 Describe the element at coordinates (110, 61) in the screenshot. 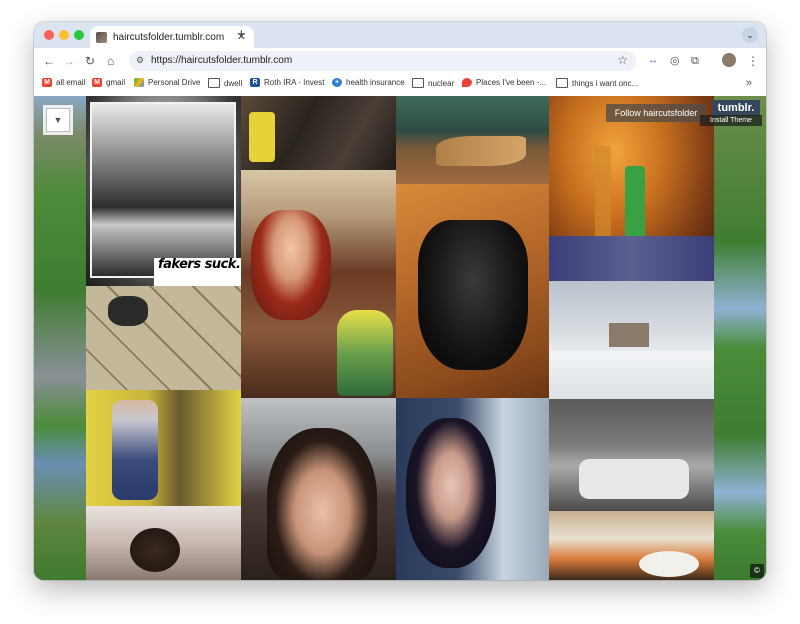

I see `home-icon: ⌂` at that location.